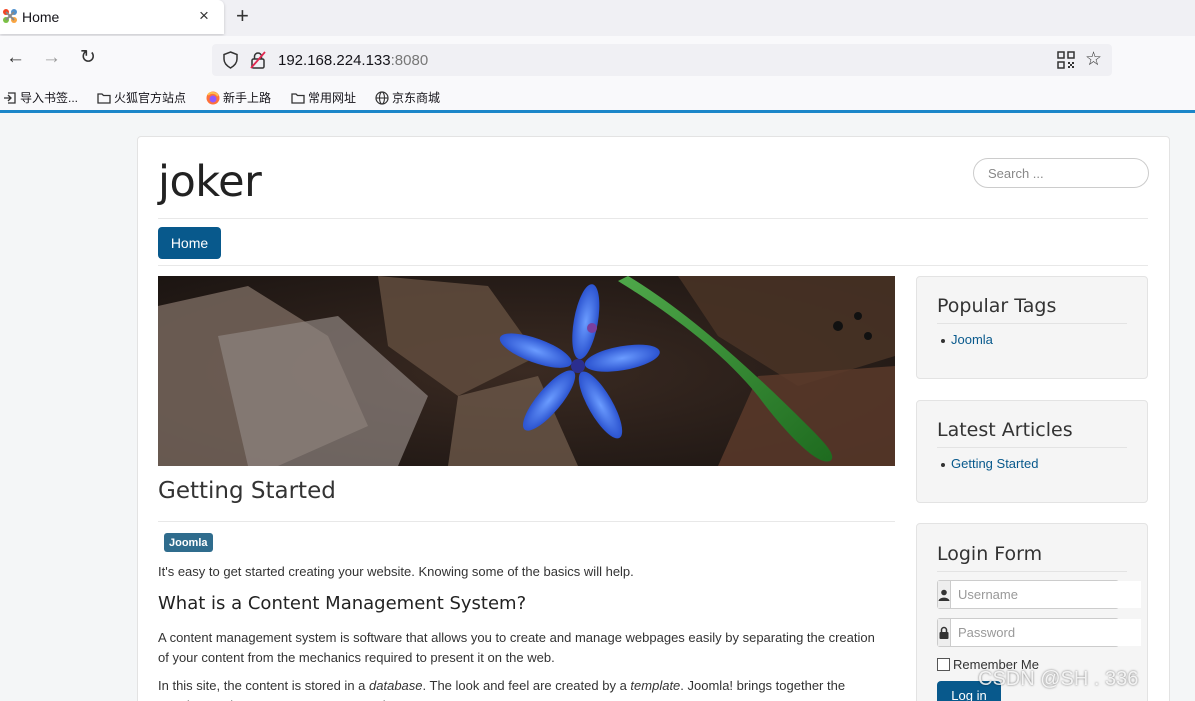 The height and width of the screenshot is (701, 1195). I want to click on article-link-getting-started: Getting Started, so click(994, 463).